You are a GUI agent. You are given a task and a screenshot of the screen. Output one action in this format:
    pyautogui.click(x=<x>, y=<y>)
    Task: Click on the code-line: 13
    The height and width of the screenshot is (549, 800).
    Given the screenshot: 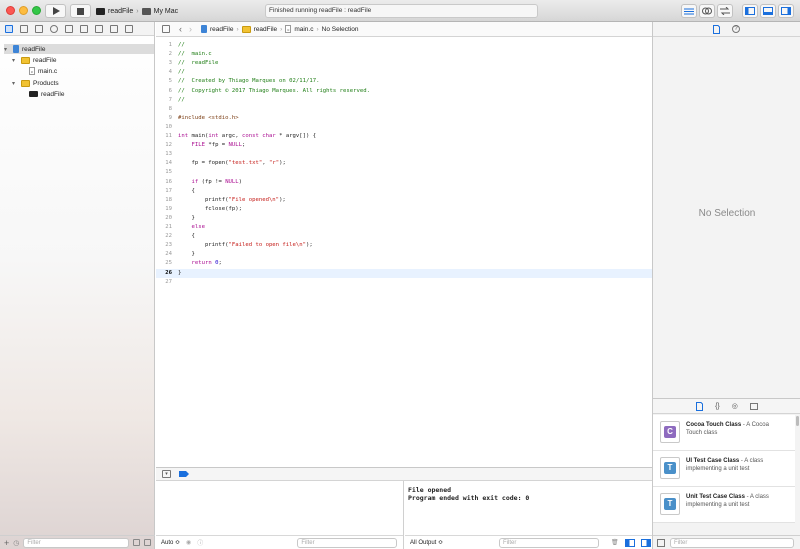 What is the action you would take?
    pyautogui.click(x=404, y=154)
    